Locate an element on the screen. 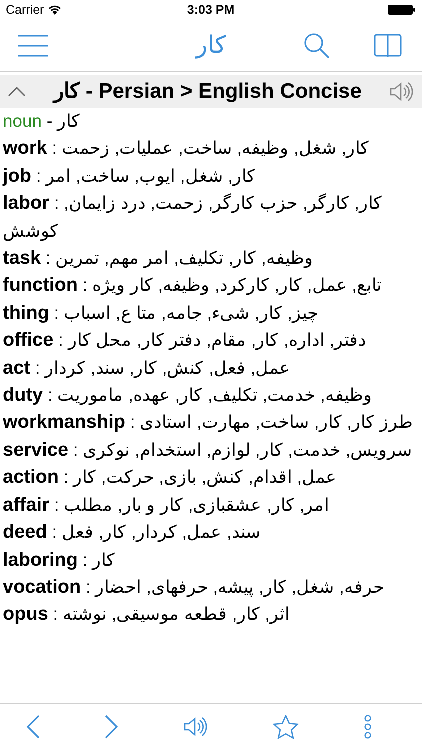 This screenshot has width=422, height=750. section-header: کار - Persian > English Concise is located at coordinates (211, 91).